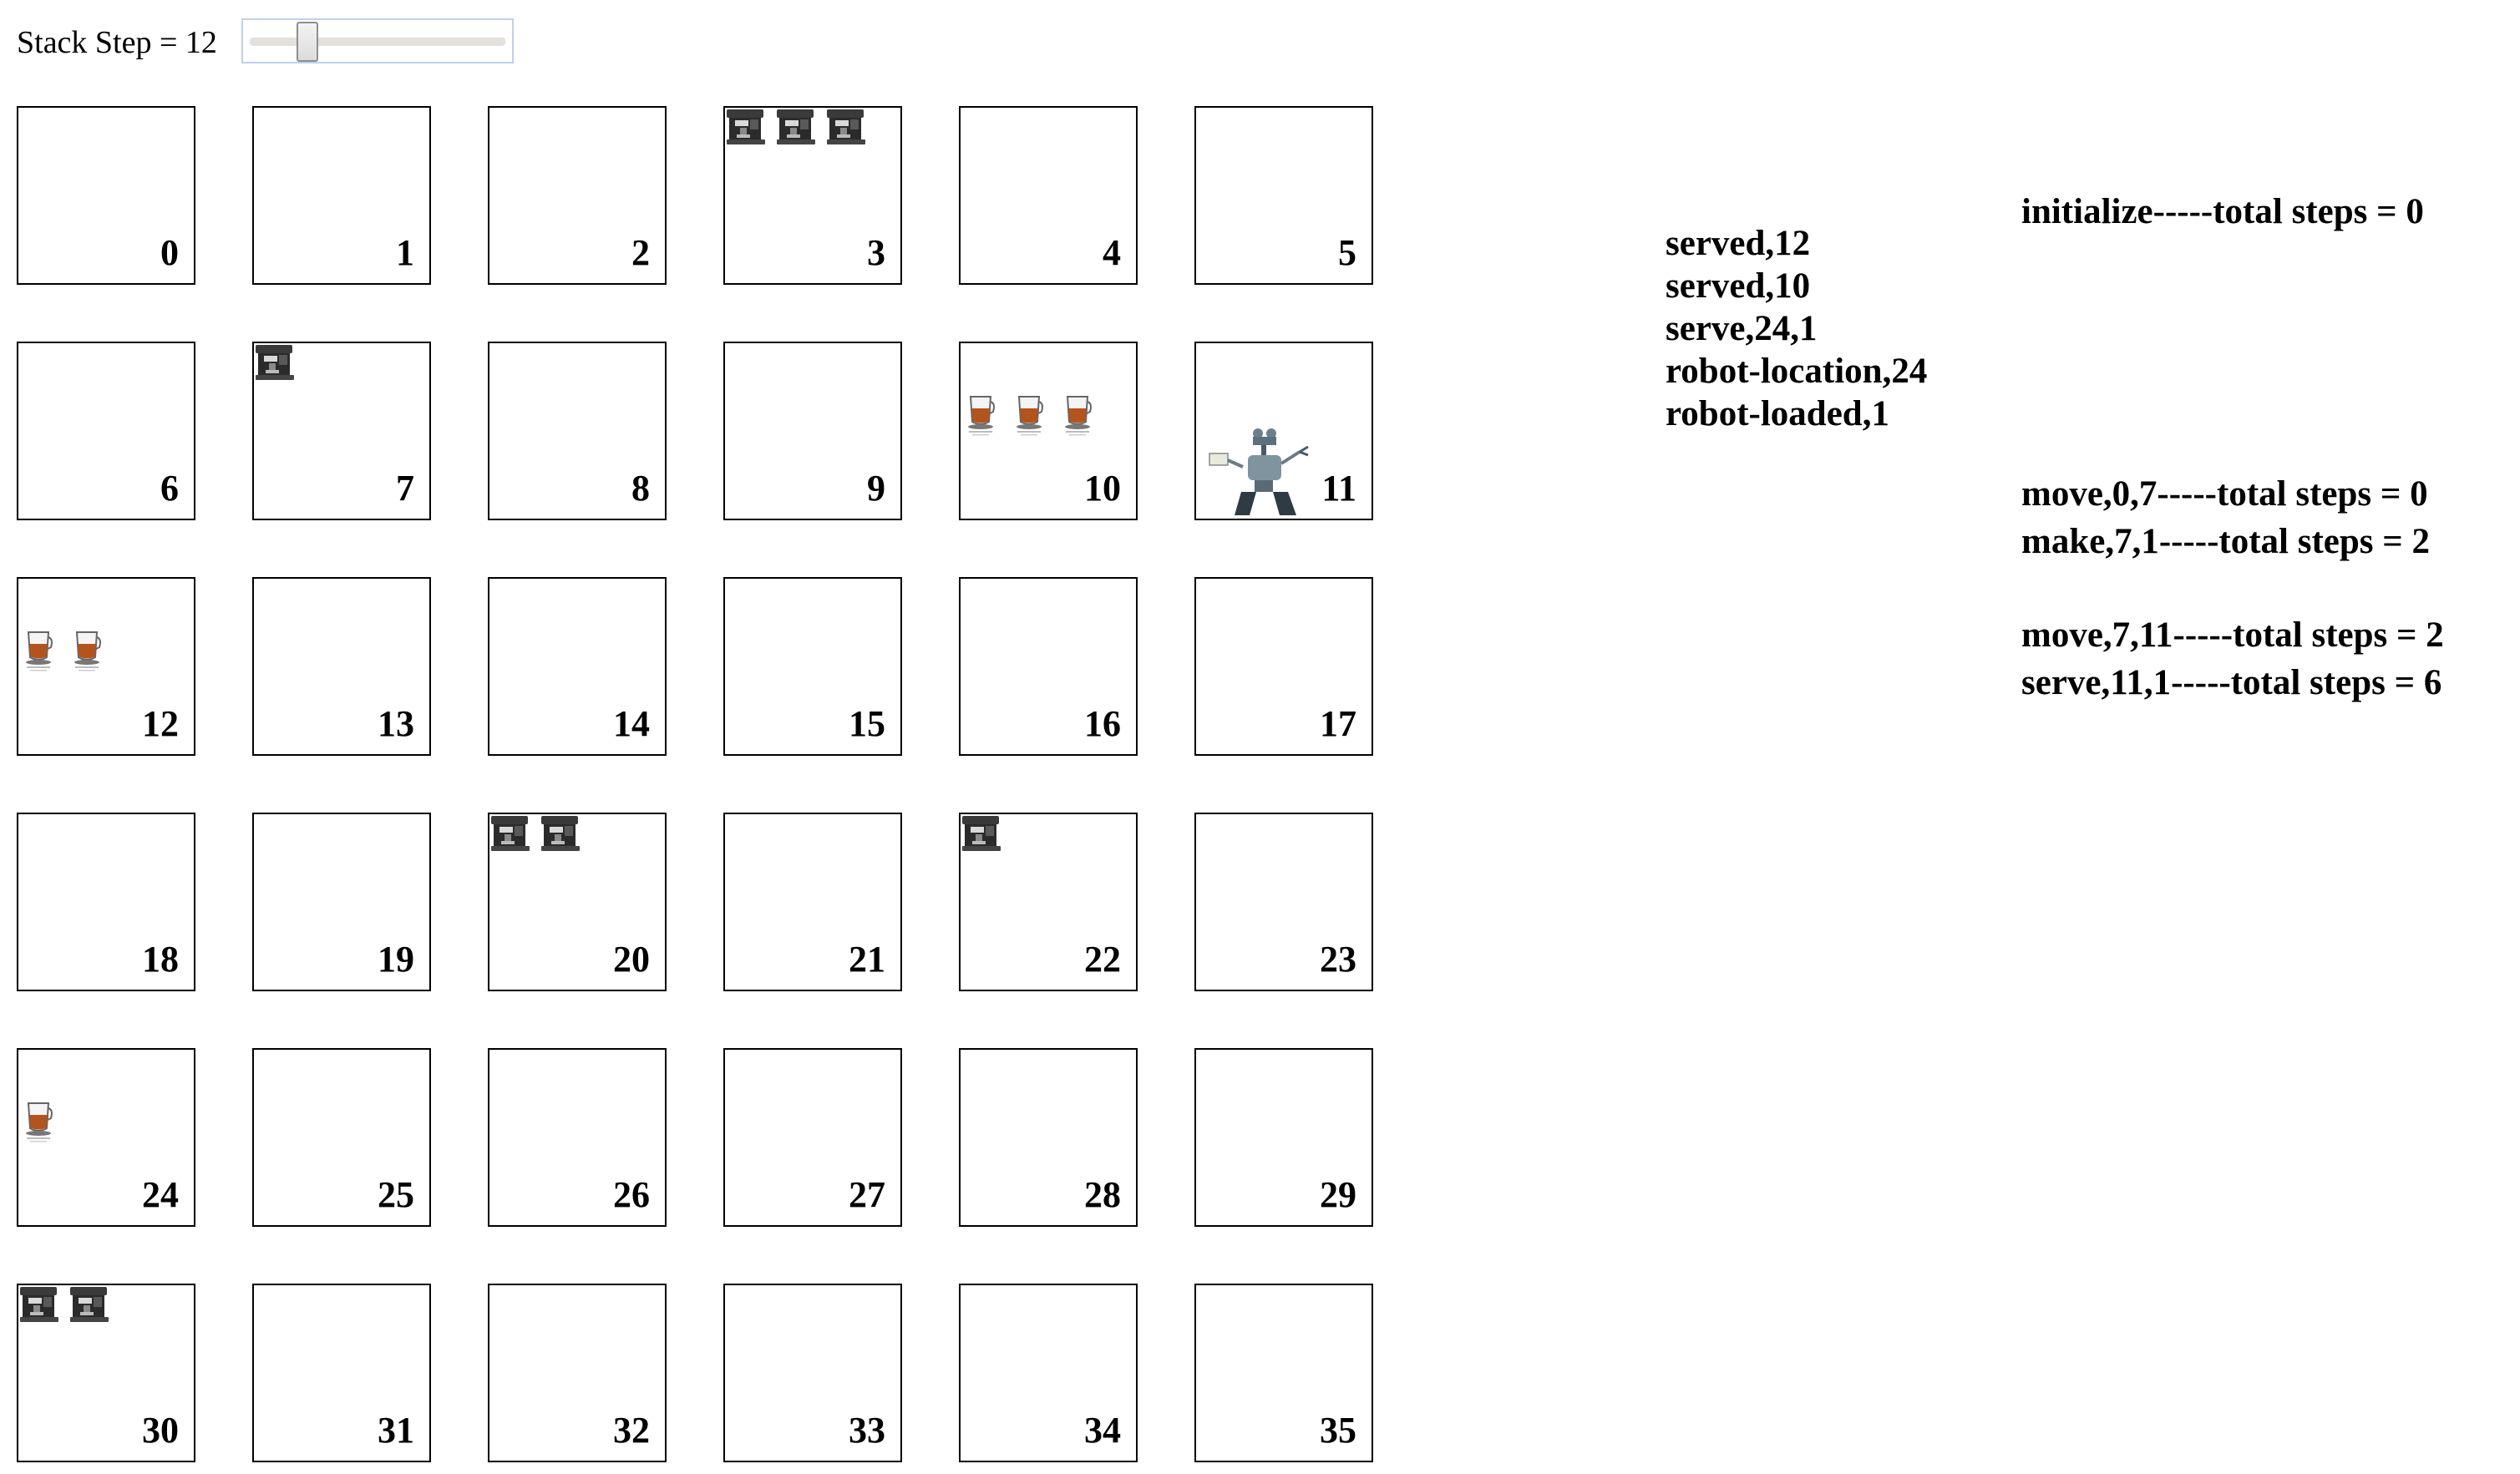  Describe the element at coordinates (876, 252) in the screenshot. I see `cell-number: 3` at that location.